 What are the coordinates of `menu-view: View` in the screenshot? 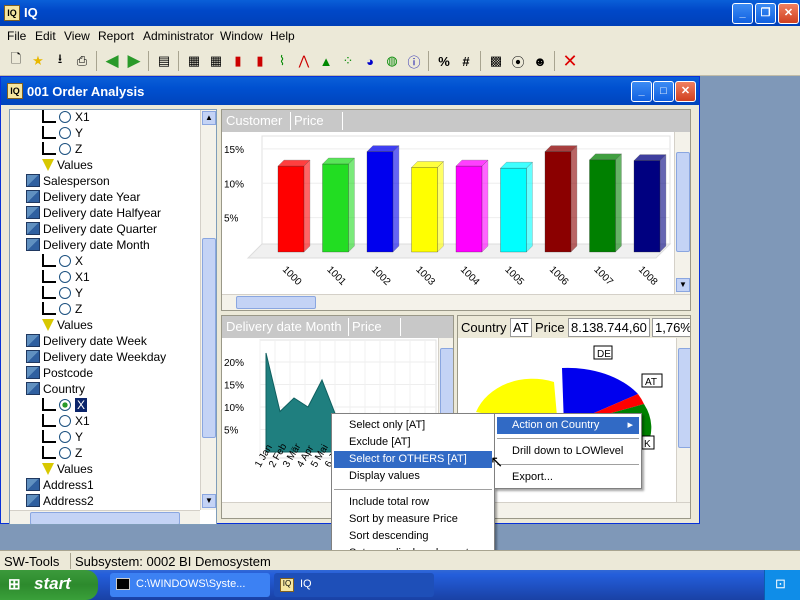 It's located at (77, 36).